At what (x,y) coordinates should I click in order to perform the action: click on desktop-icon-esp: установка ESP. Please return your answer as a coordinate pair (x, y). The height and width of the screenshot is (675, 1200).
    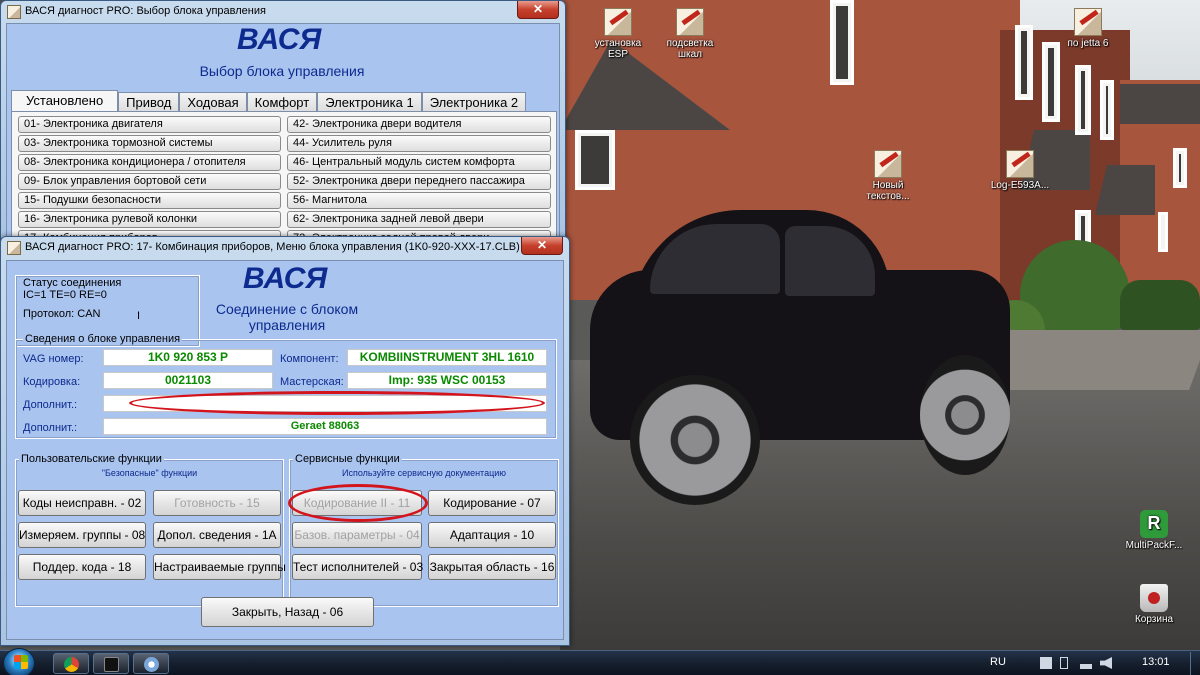
    Looking at the image, I should click on (618, 34).